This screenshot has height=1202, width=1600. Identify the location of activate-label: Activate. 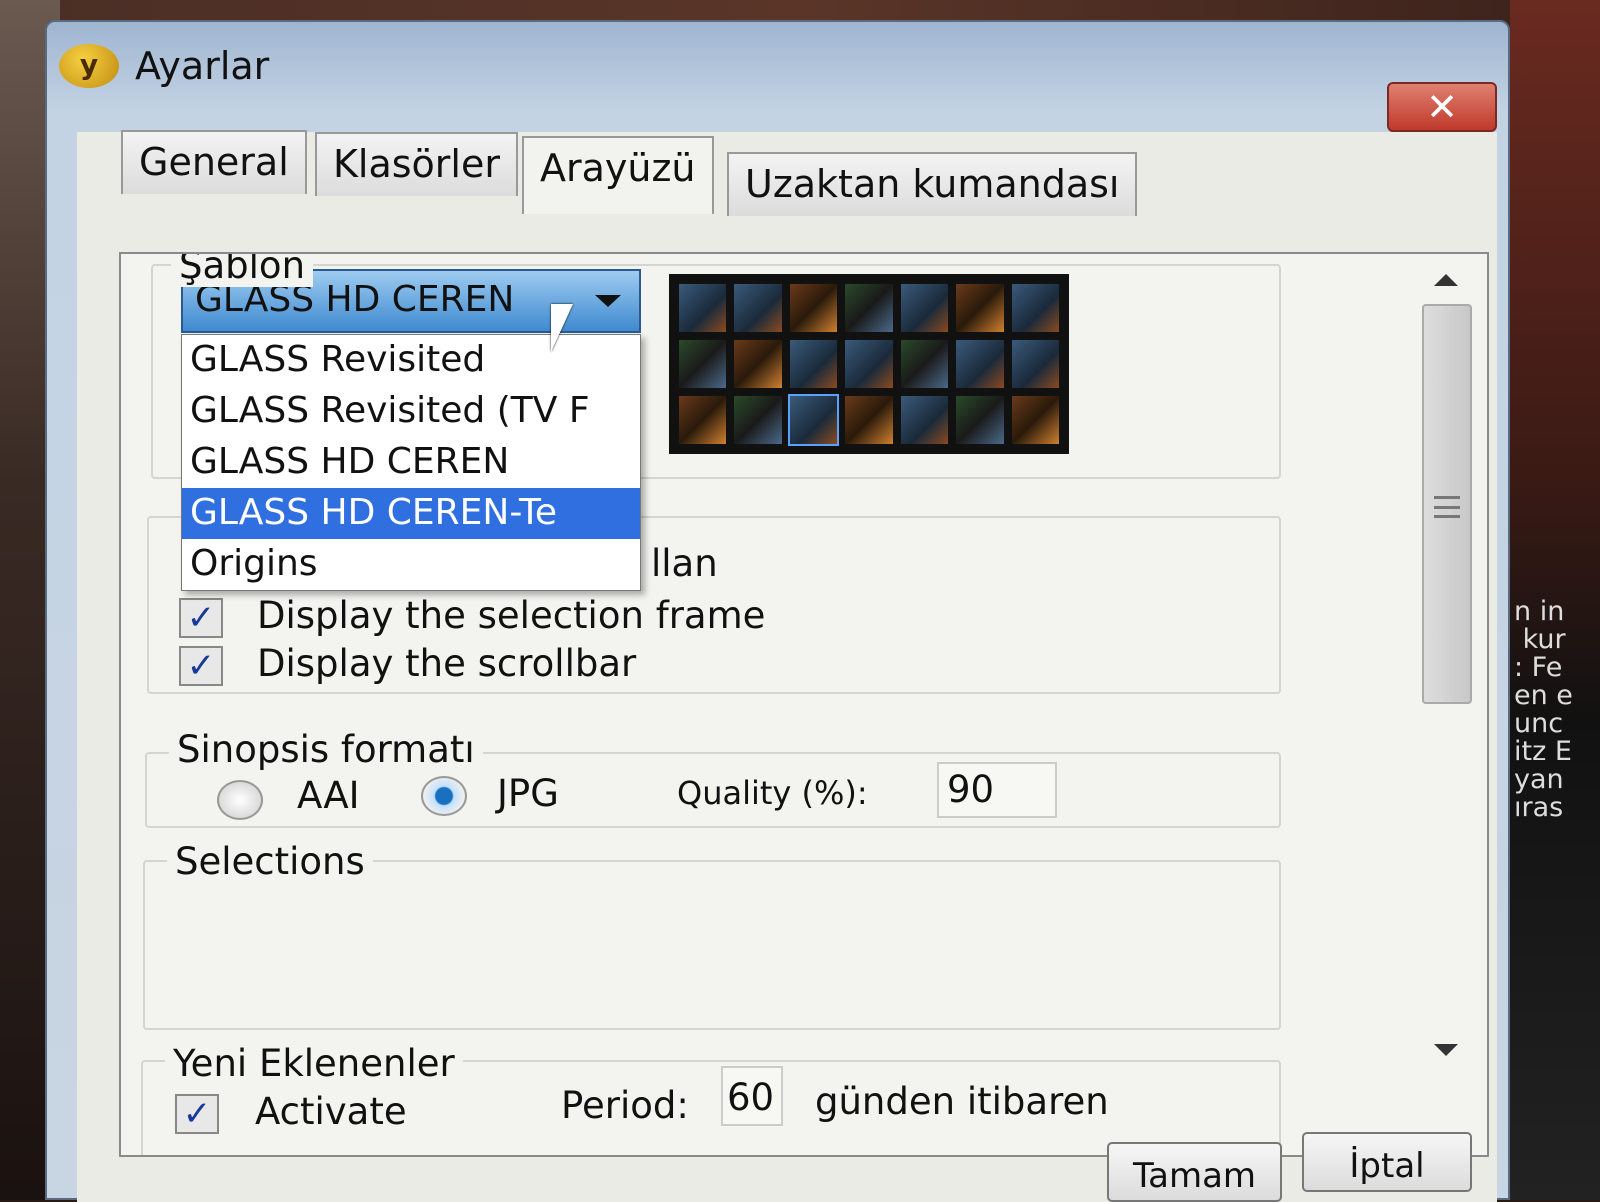
(331, 1111).